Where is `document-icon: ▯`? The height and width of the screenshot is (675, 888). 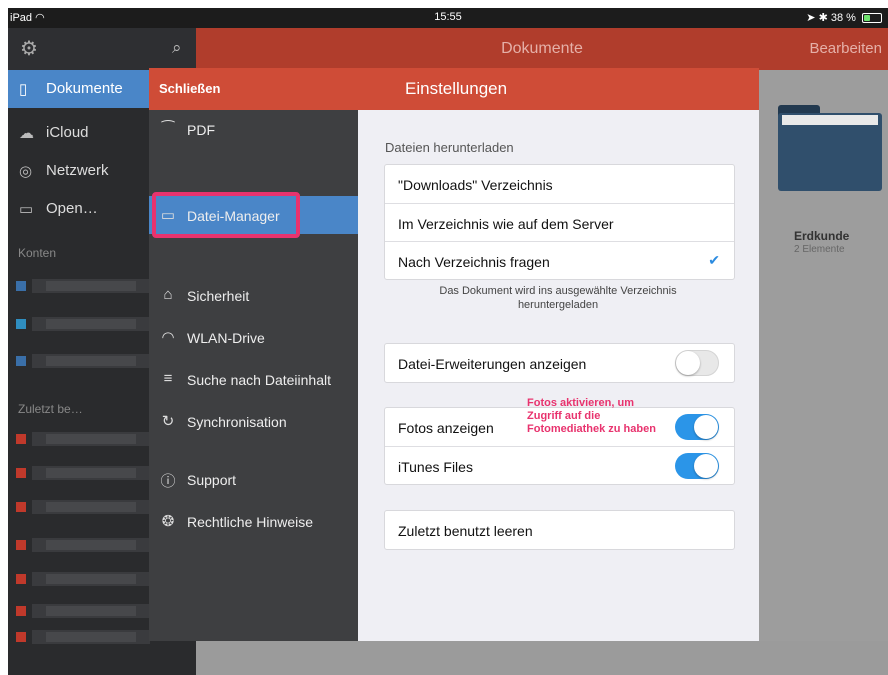
document-icon: ▯ is located at coordinates (23, 89).